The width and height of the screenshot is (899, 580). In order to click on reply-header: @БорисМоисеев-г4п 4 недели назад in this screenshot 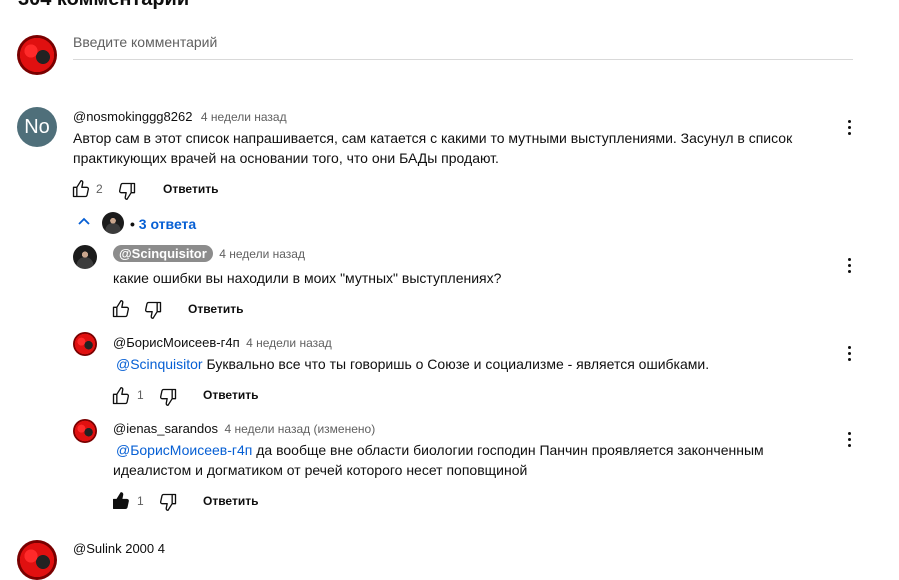, I will do `click(222, 343)`.